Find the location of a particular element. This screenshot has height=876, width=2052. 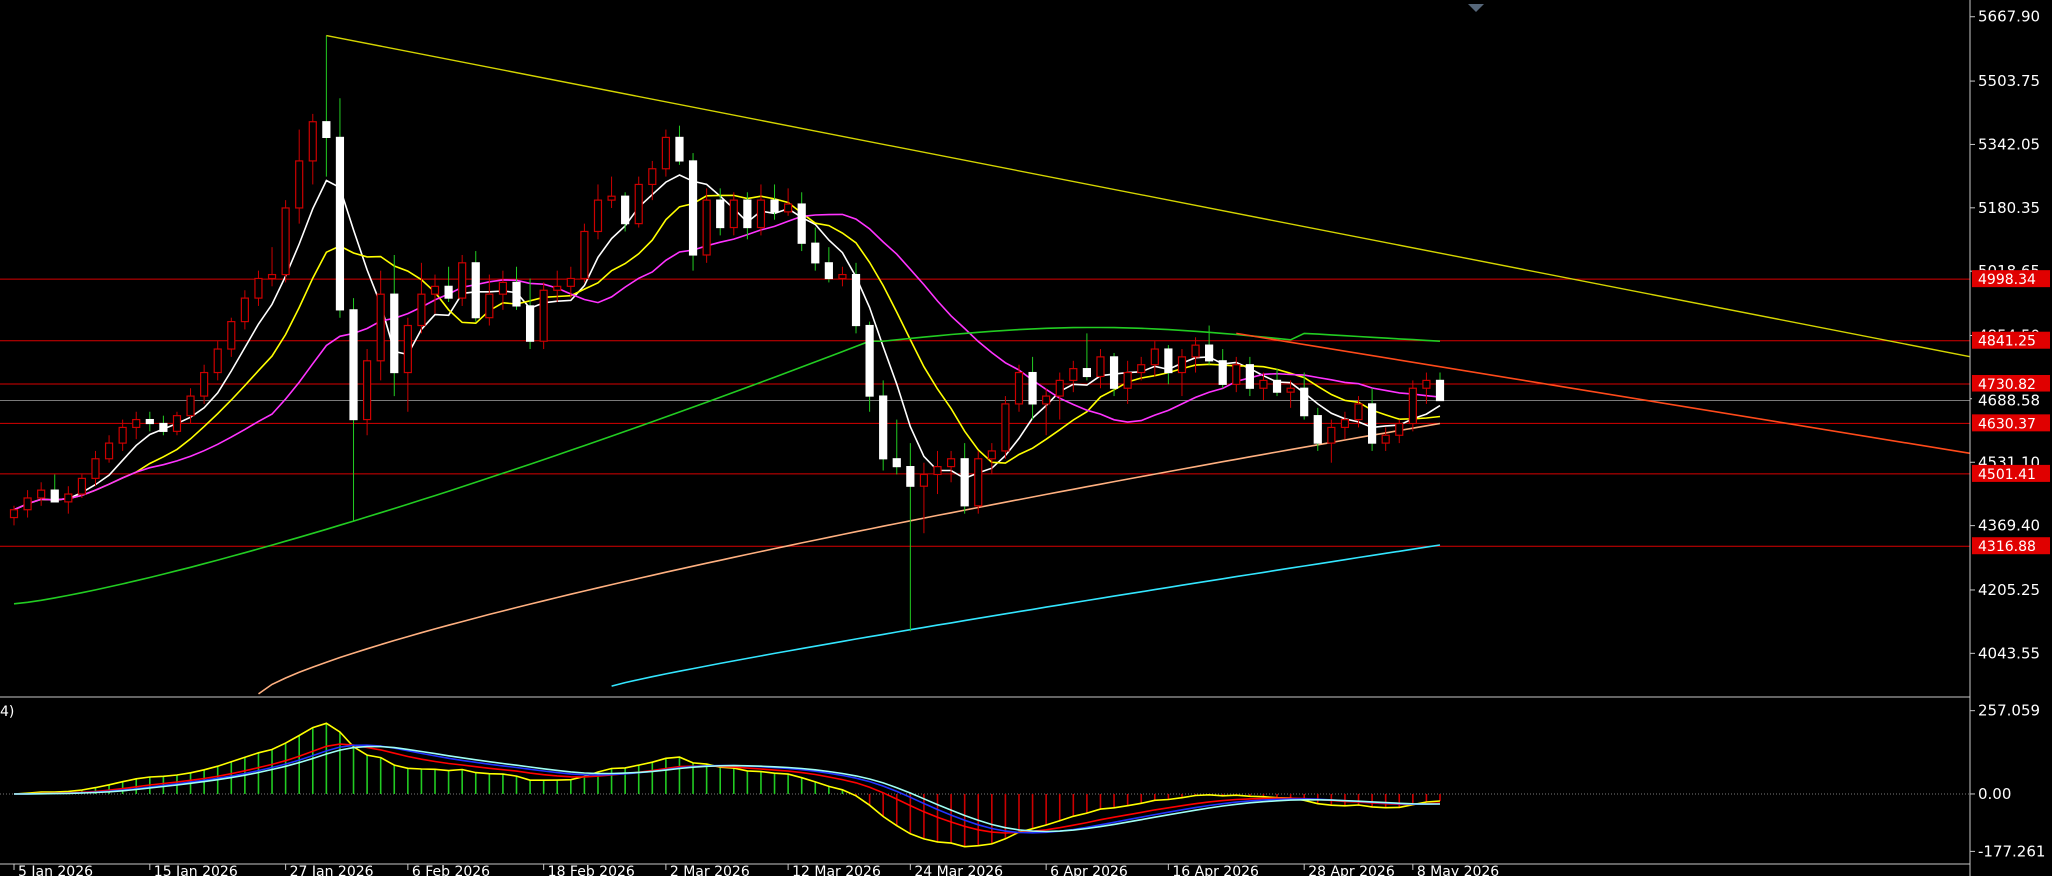

price-tick-label: 4369.40 is located at coordinates (2009, 526).